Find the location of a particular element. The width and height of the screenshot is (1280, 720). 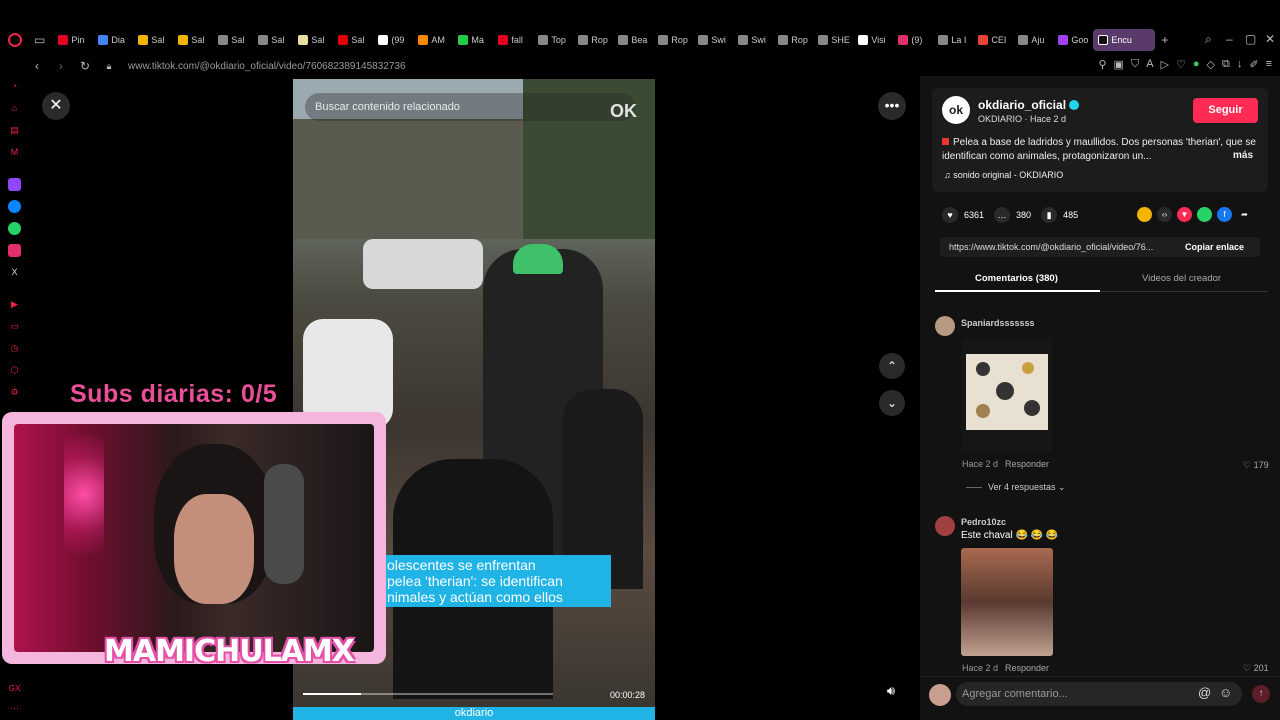

browser-tab: Swi is located at coordinates (753, 40).